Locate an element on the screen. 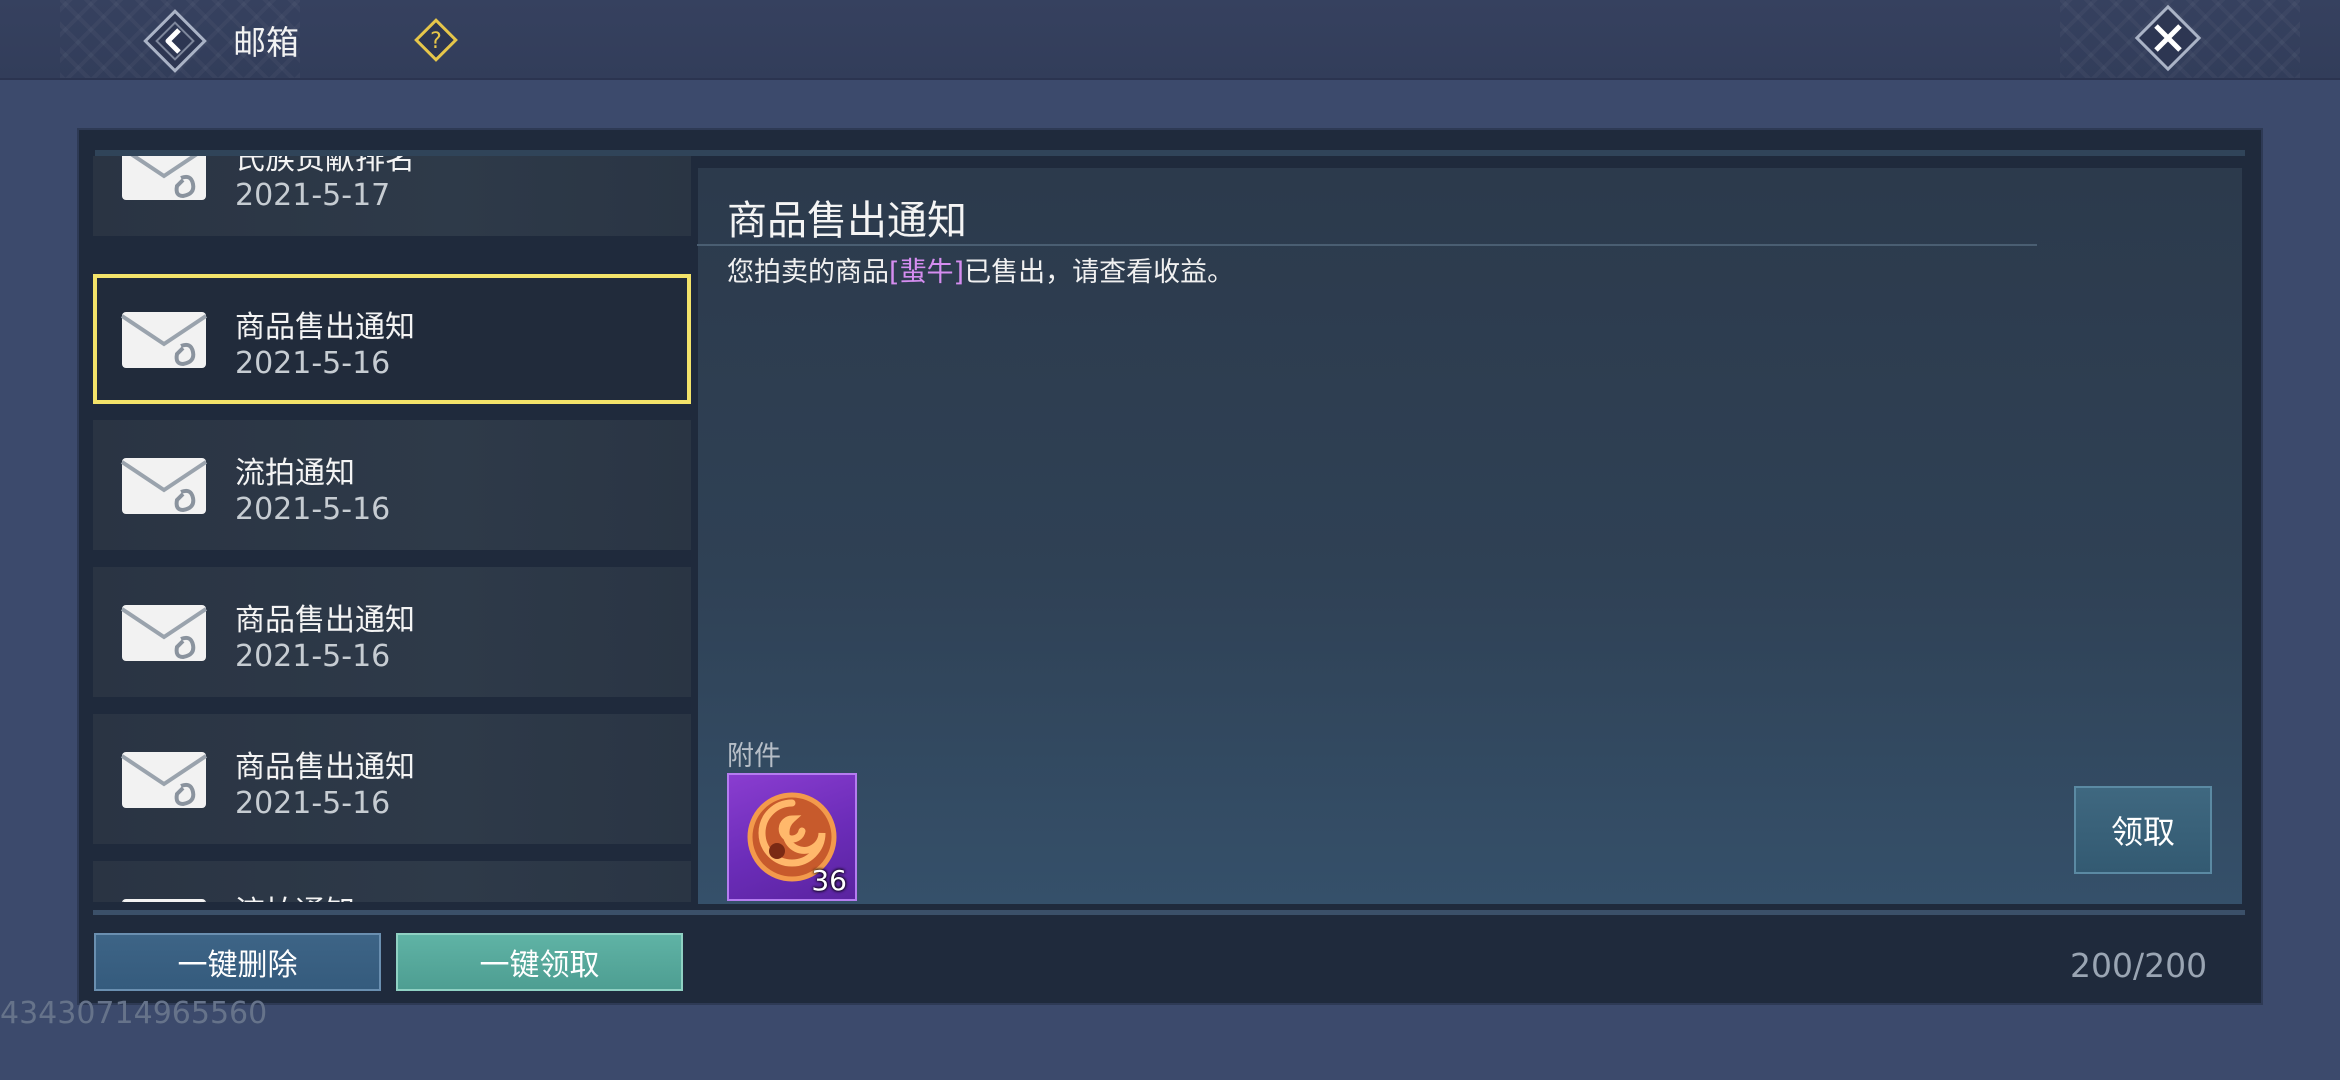 The width and height of the screenshot is (2340, 1080). mail-item: 流拍通知 is located at coordinates (392, 881).